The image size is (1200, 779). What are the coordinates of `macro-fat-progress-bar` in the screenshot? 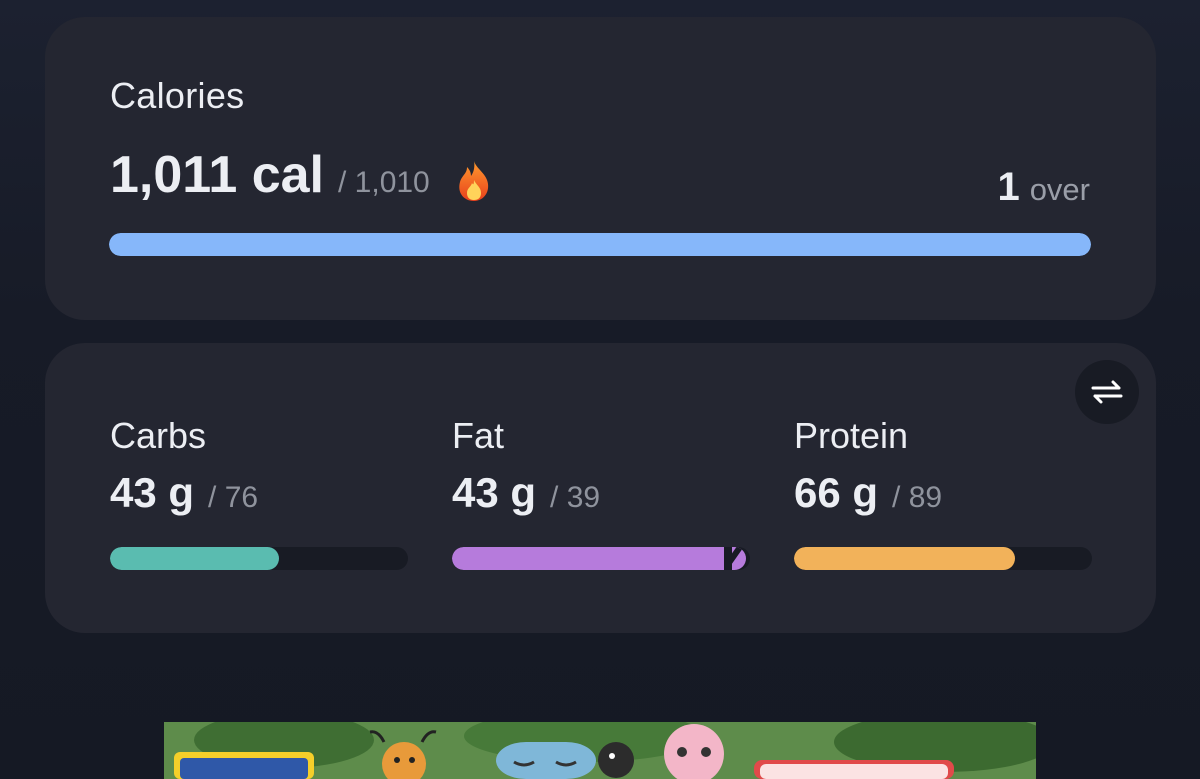 It's located at (601, 558).